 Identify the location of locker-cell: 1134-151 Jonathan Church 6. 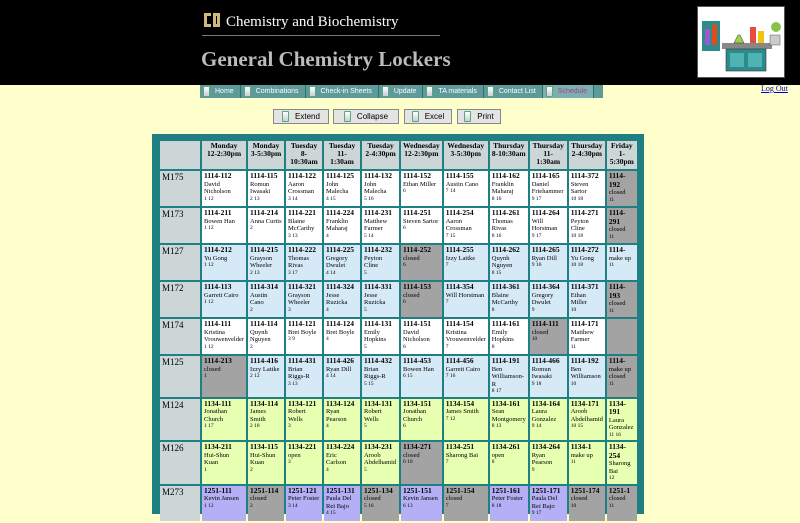
(421, 419).